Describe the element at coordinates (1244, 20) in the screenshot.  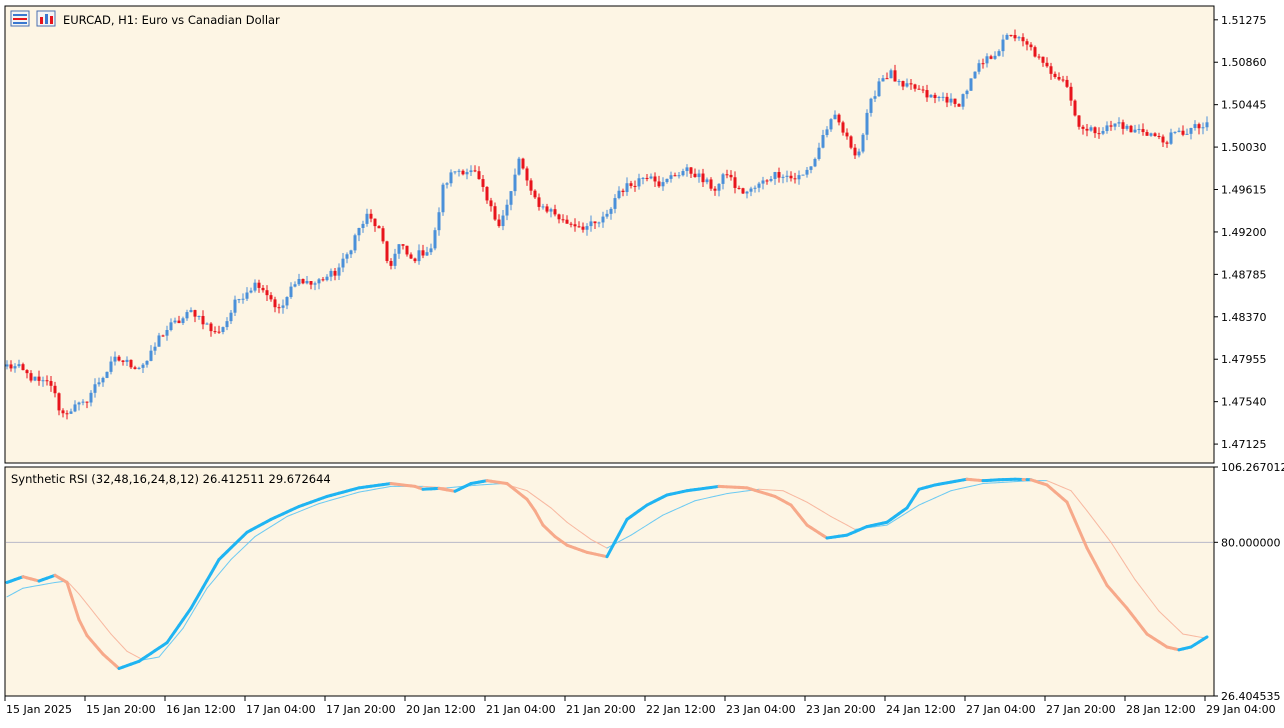
I see `price-y-tick-label: 1.51275` at that location.